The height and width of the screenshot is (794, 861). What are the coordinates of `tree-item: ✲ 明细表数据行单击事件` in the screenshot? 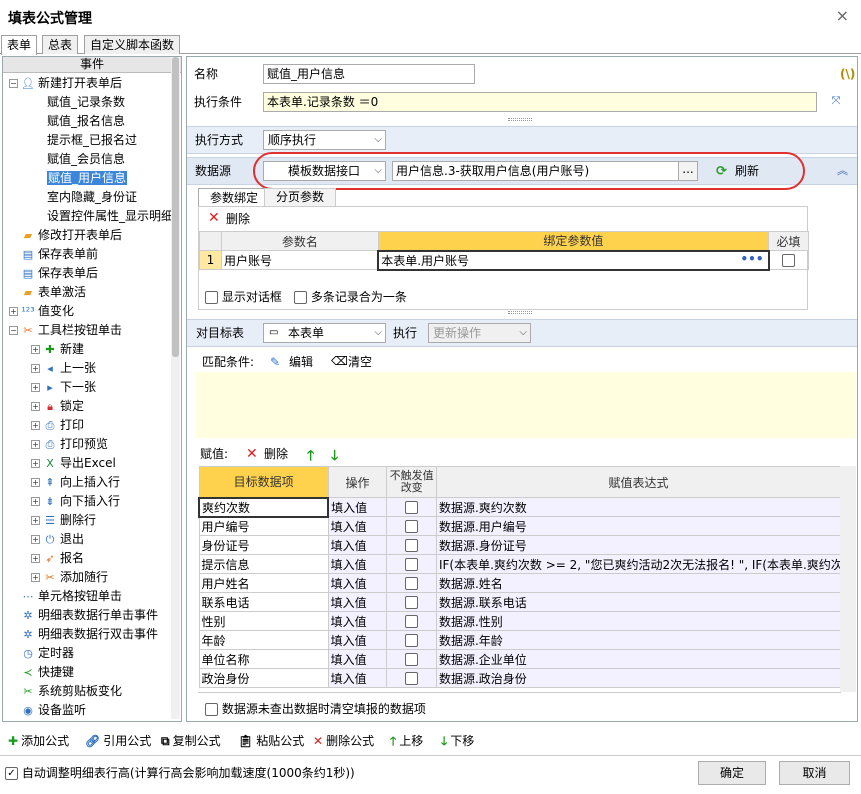 It's located at (83, 615).